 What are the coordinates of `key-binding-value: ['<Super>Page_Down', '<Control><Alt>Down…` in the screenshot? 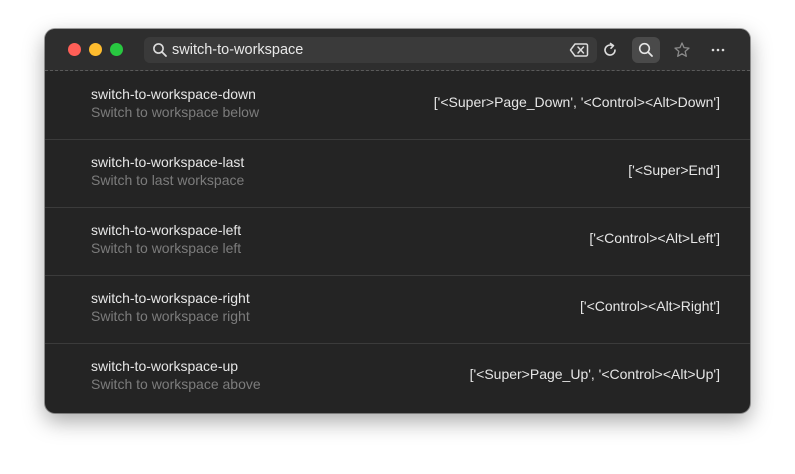 It's located at (576, 102).